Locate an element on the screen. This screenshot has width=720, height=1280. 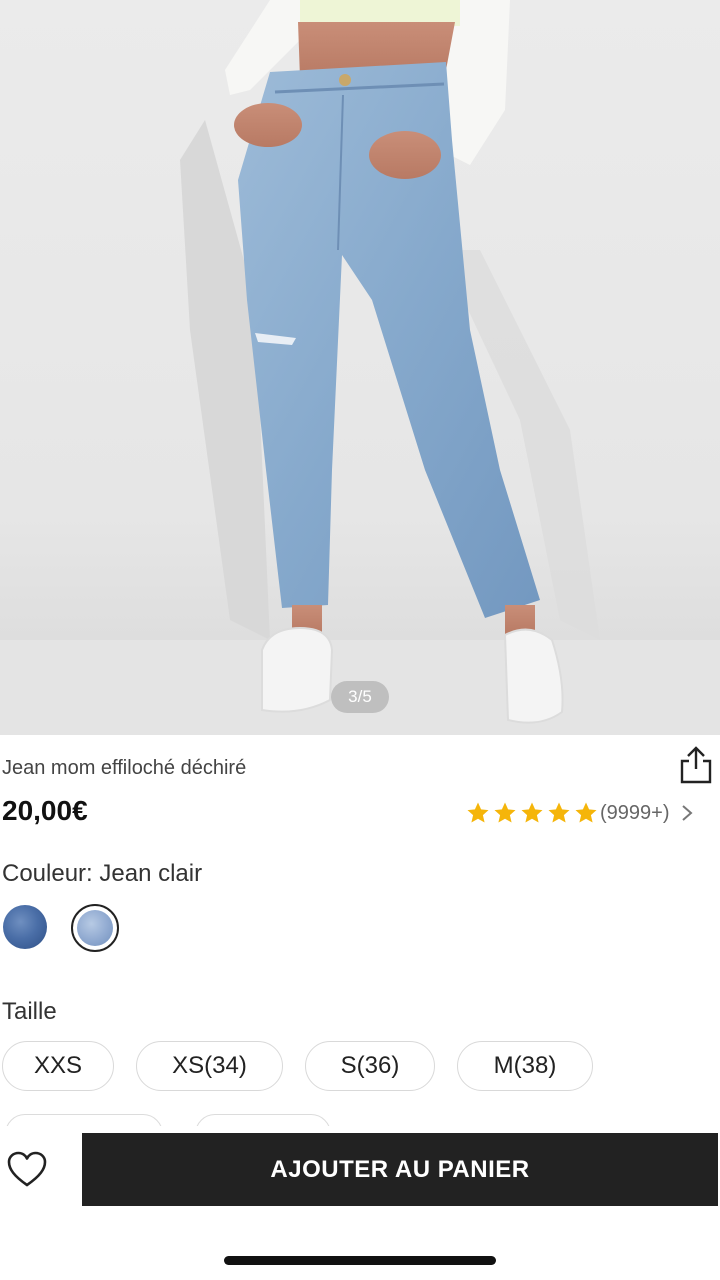
rating-summary: (9999+) is located at coordinates (580, 813).